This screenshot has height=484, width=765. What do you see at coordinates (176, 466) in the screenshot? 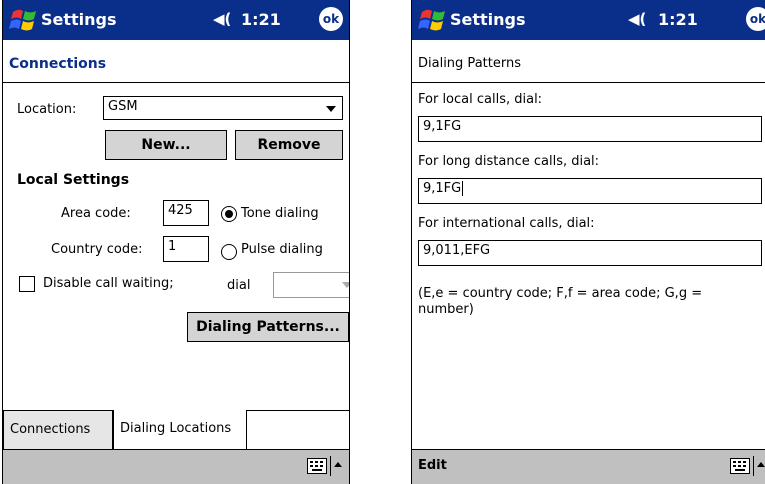
I see `menu-bar` at bounding box center [176, 466].